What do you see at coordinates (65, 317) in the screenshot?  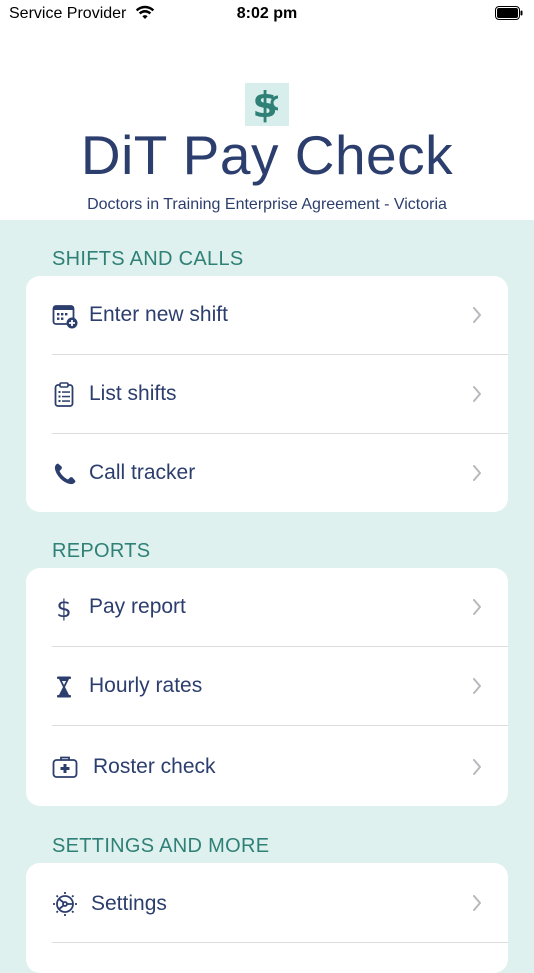 I see `calendar-add-icon` at bounding box center [65, 317].